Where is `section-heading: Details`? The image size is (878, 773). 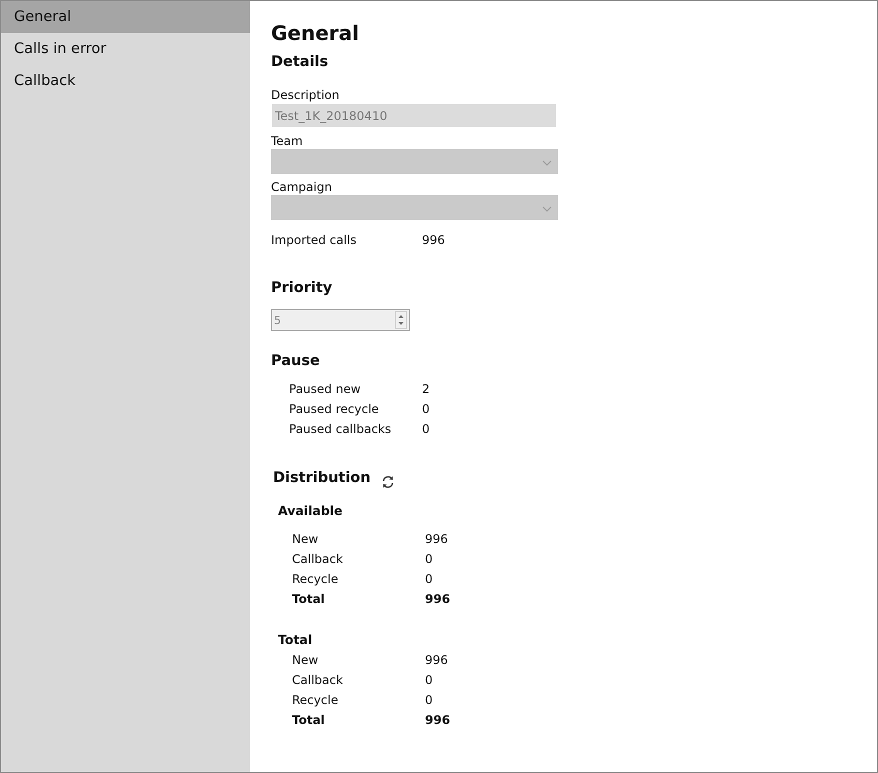
section-heading: Details is located at coordinates (300, 63).